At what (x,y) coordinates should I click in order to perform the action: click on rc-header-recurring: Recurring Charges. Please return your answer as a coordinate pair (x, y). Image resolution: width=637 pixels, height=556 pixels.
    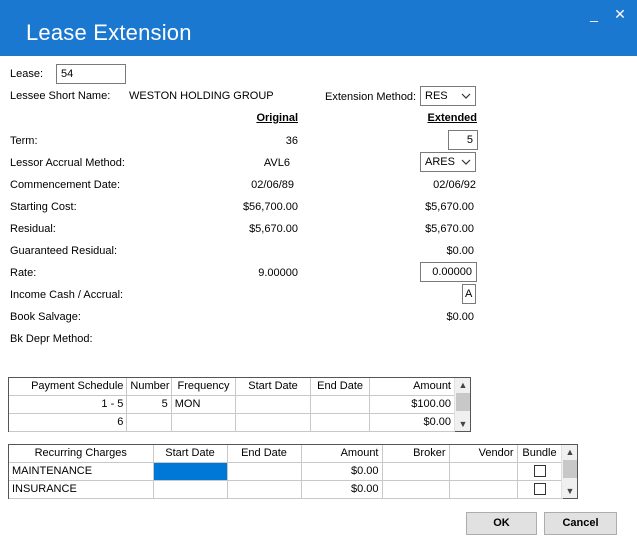
    Looking at the image, I should click on (81, 454).